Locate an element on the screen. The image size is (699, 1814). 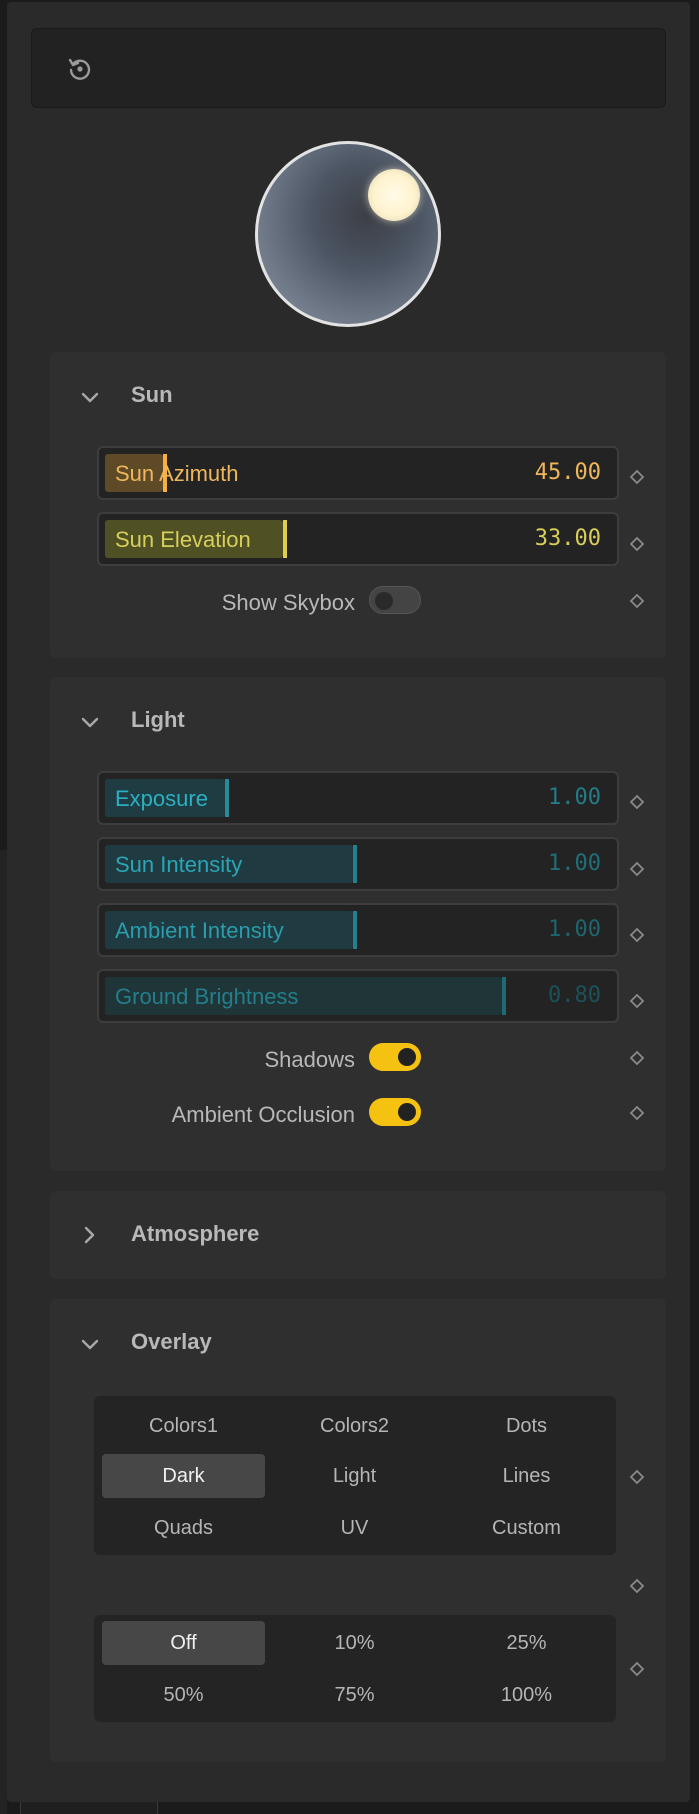
slider-value: 0.80 is located at coordinates (574, 995).